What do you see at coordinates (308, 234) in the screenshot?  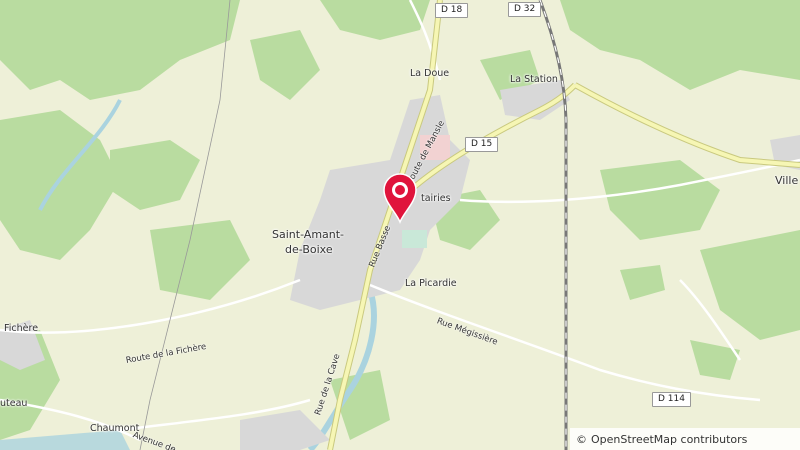 I see `place-label-saint-amant-1: Saint-Amant-` at bounding box center [308, 234].